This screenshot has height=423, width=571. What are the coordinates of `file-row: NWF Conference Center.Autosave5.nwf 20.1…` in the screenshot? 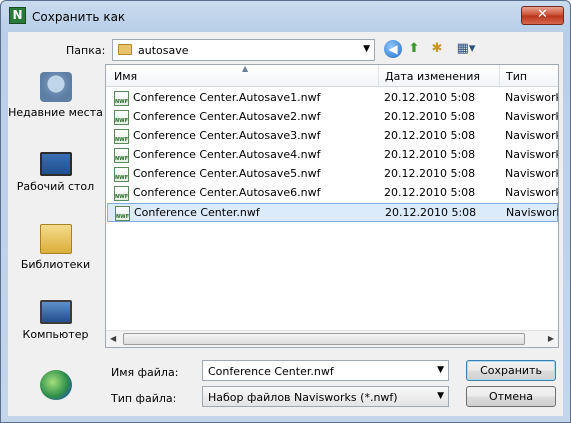 It's located at (332, 174).